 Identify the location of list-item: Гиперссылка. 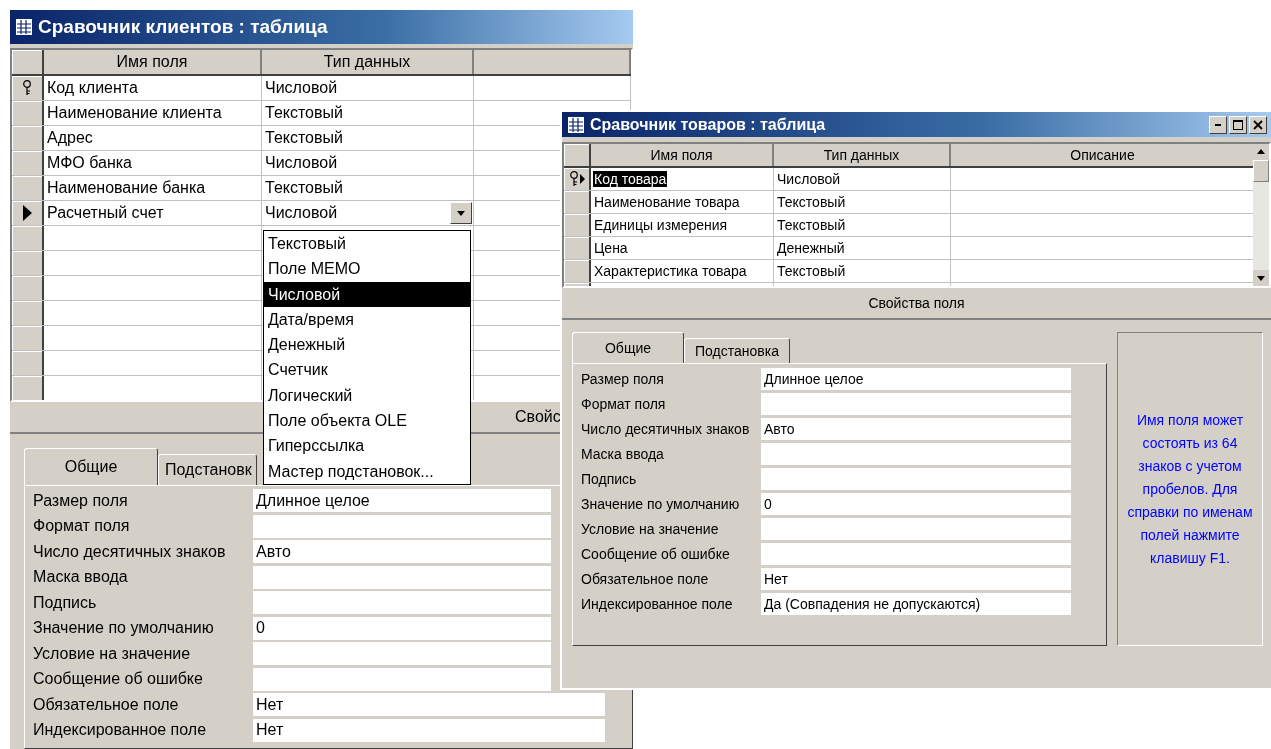
(367, 446).